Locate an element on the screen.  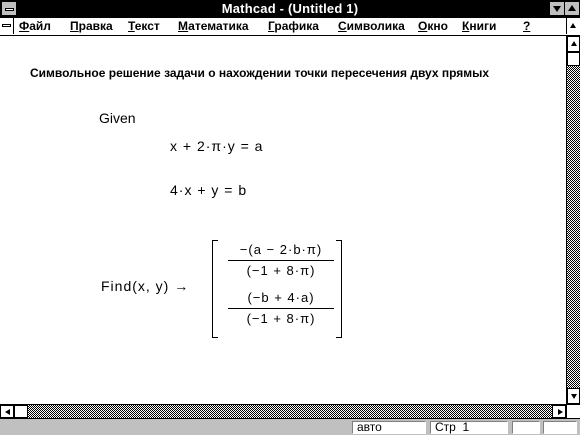
matrix-right-bracket is located at coordinates (339, 289).